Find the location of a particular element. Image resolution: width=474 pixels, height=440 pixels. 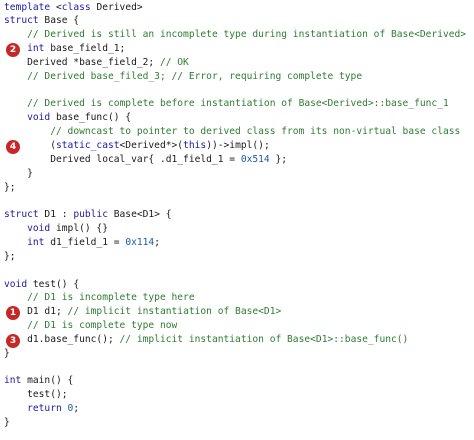

code-text: Base { is located at coordinates (59, 21).